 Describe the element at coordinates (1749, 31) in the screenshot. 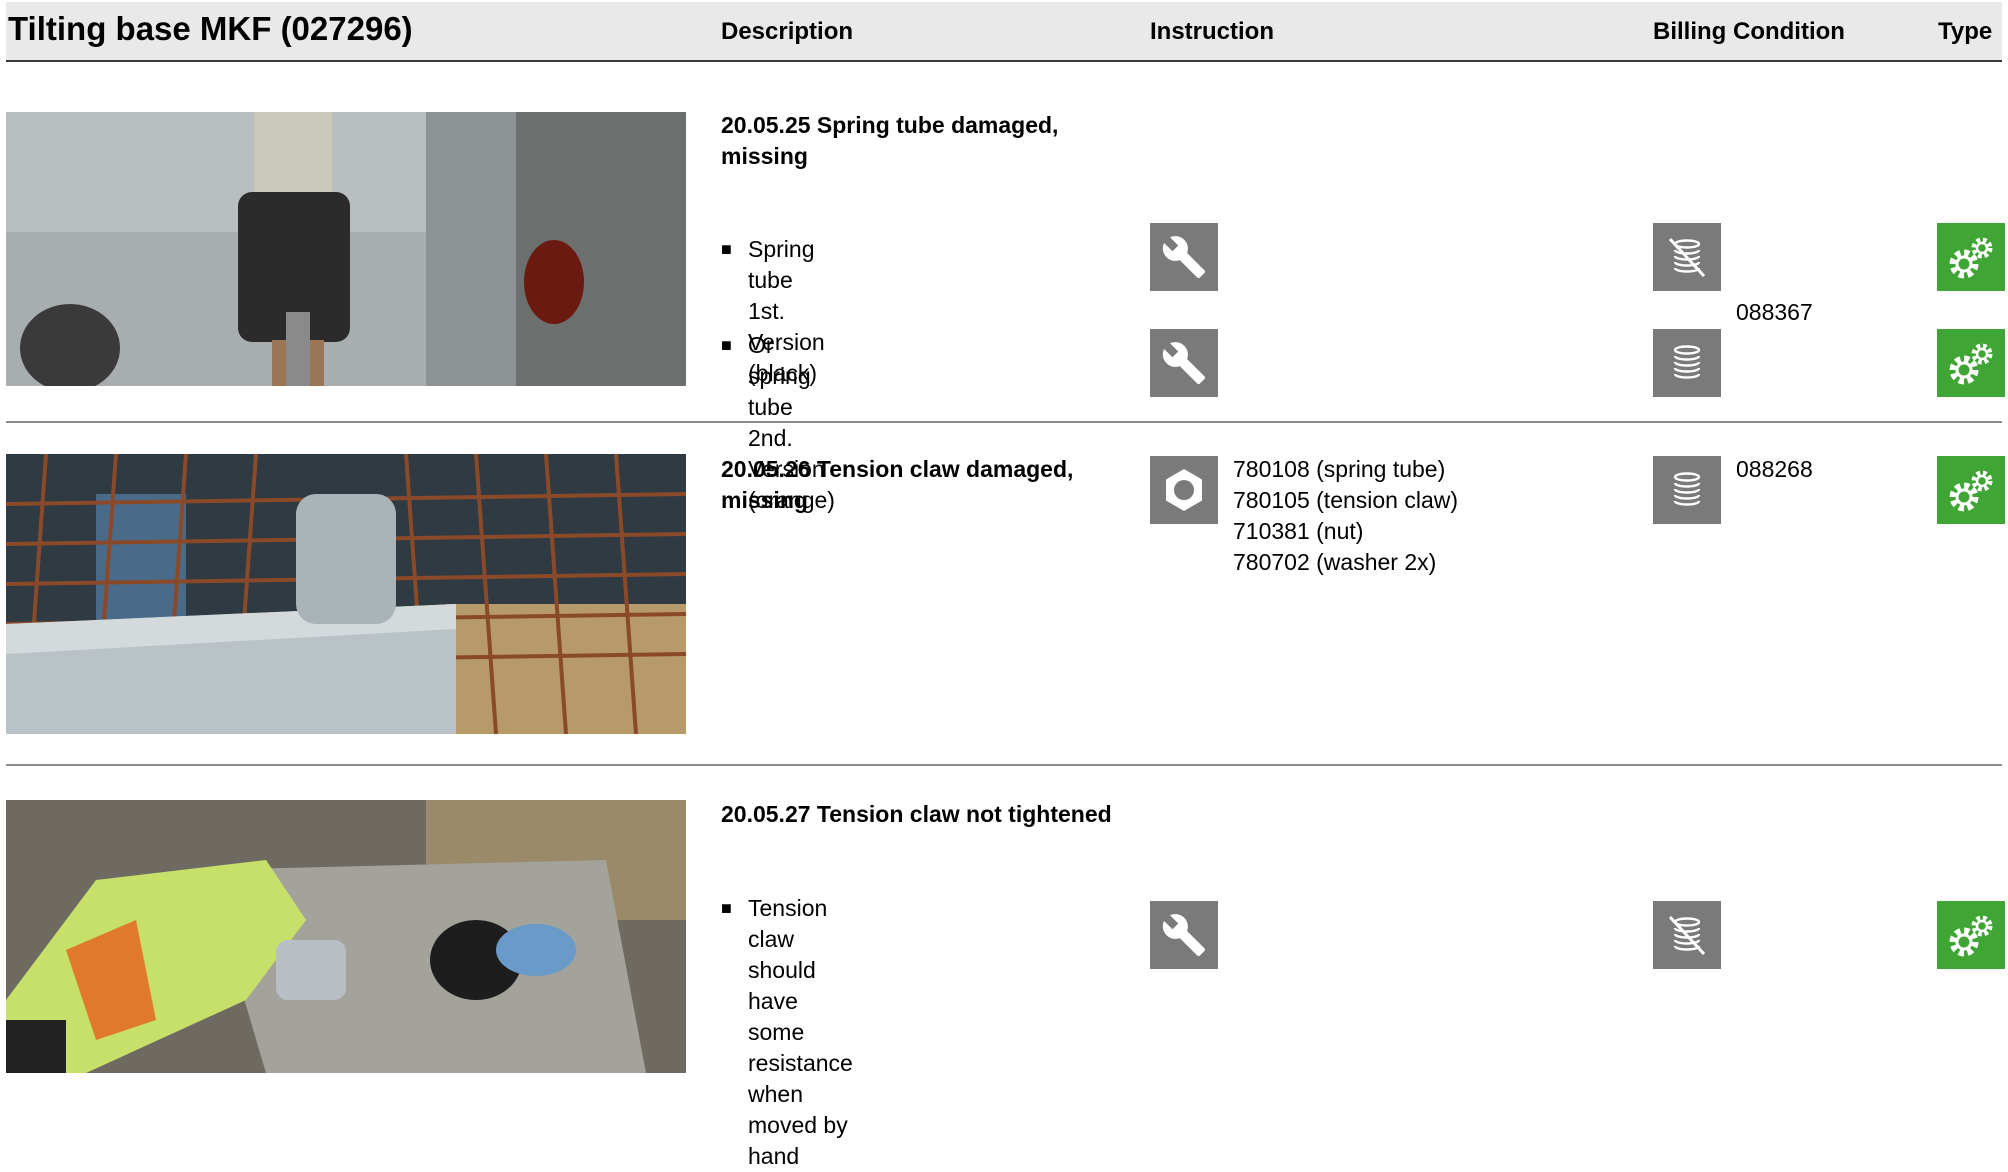

I see `column-header-billing: Billing Condition` at that location.